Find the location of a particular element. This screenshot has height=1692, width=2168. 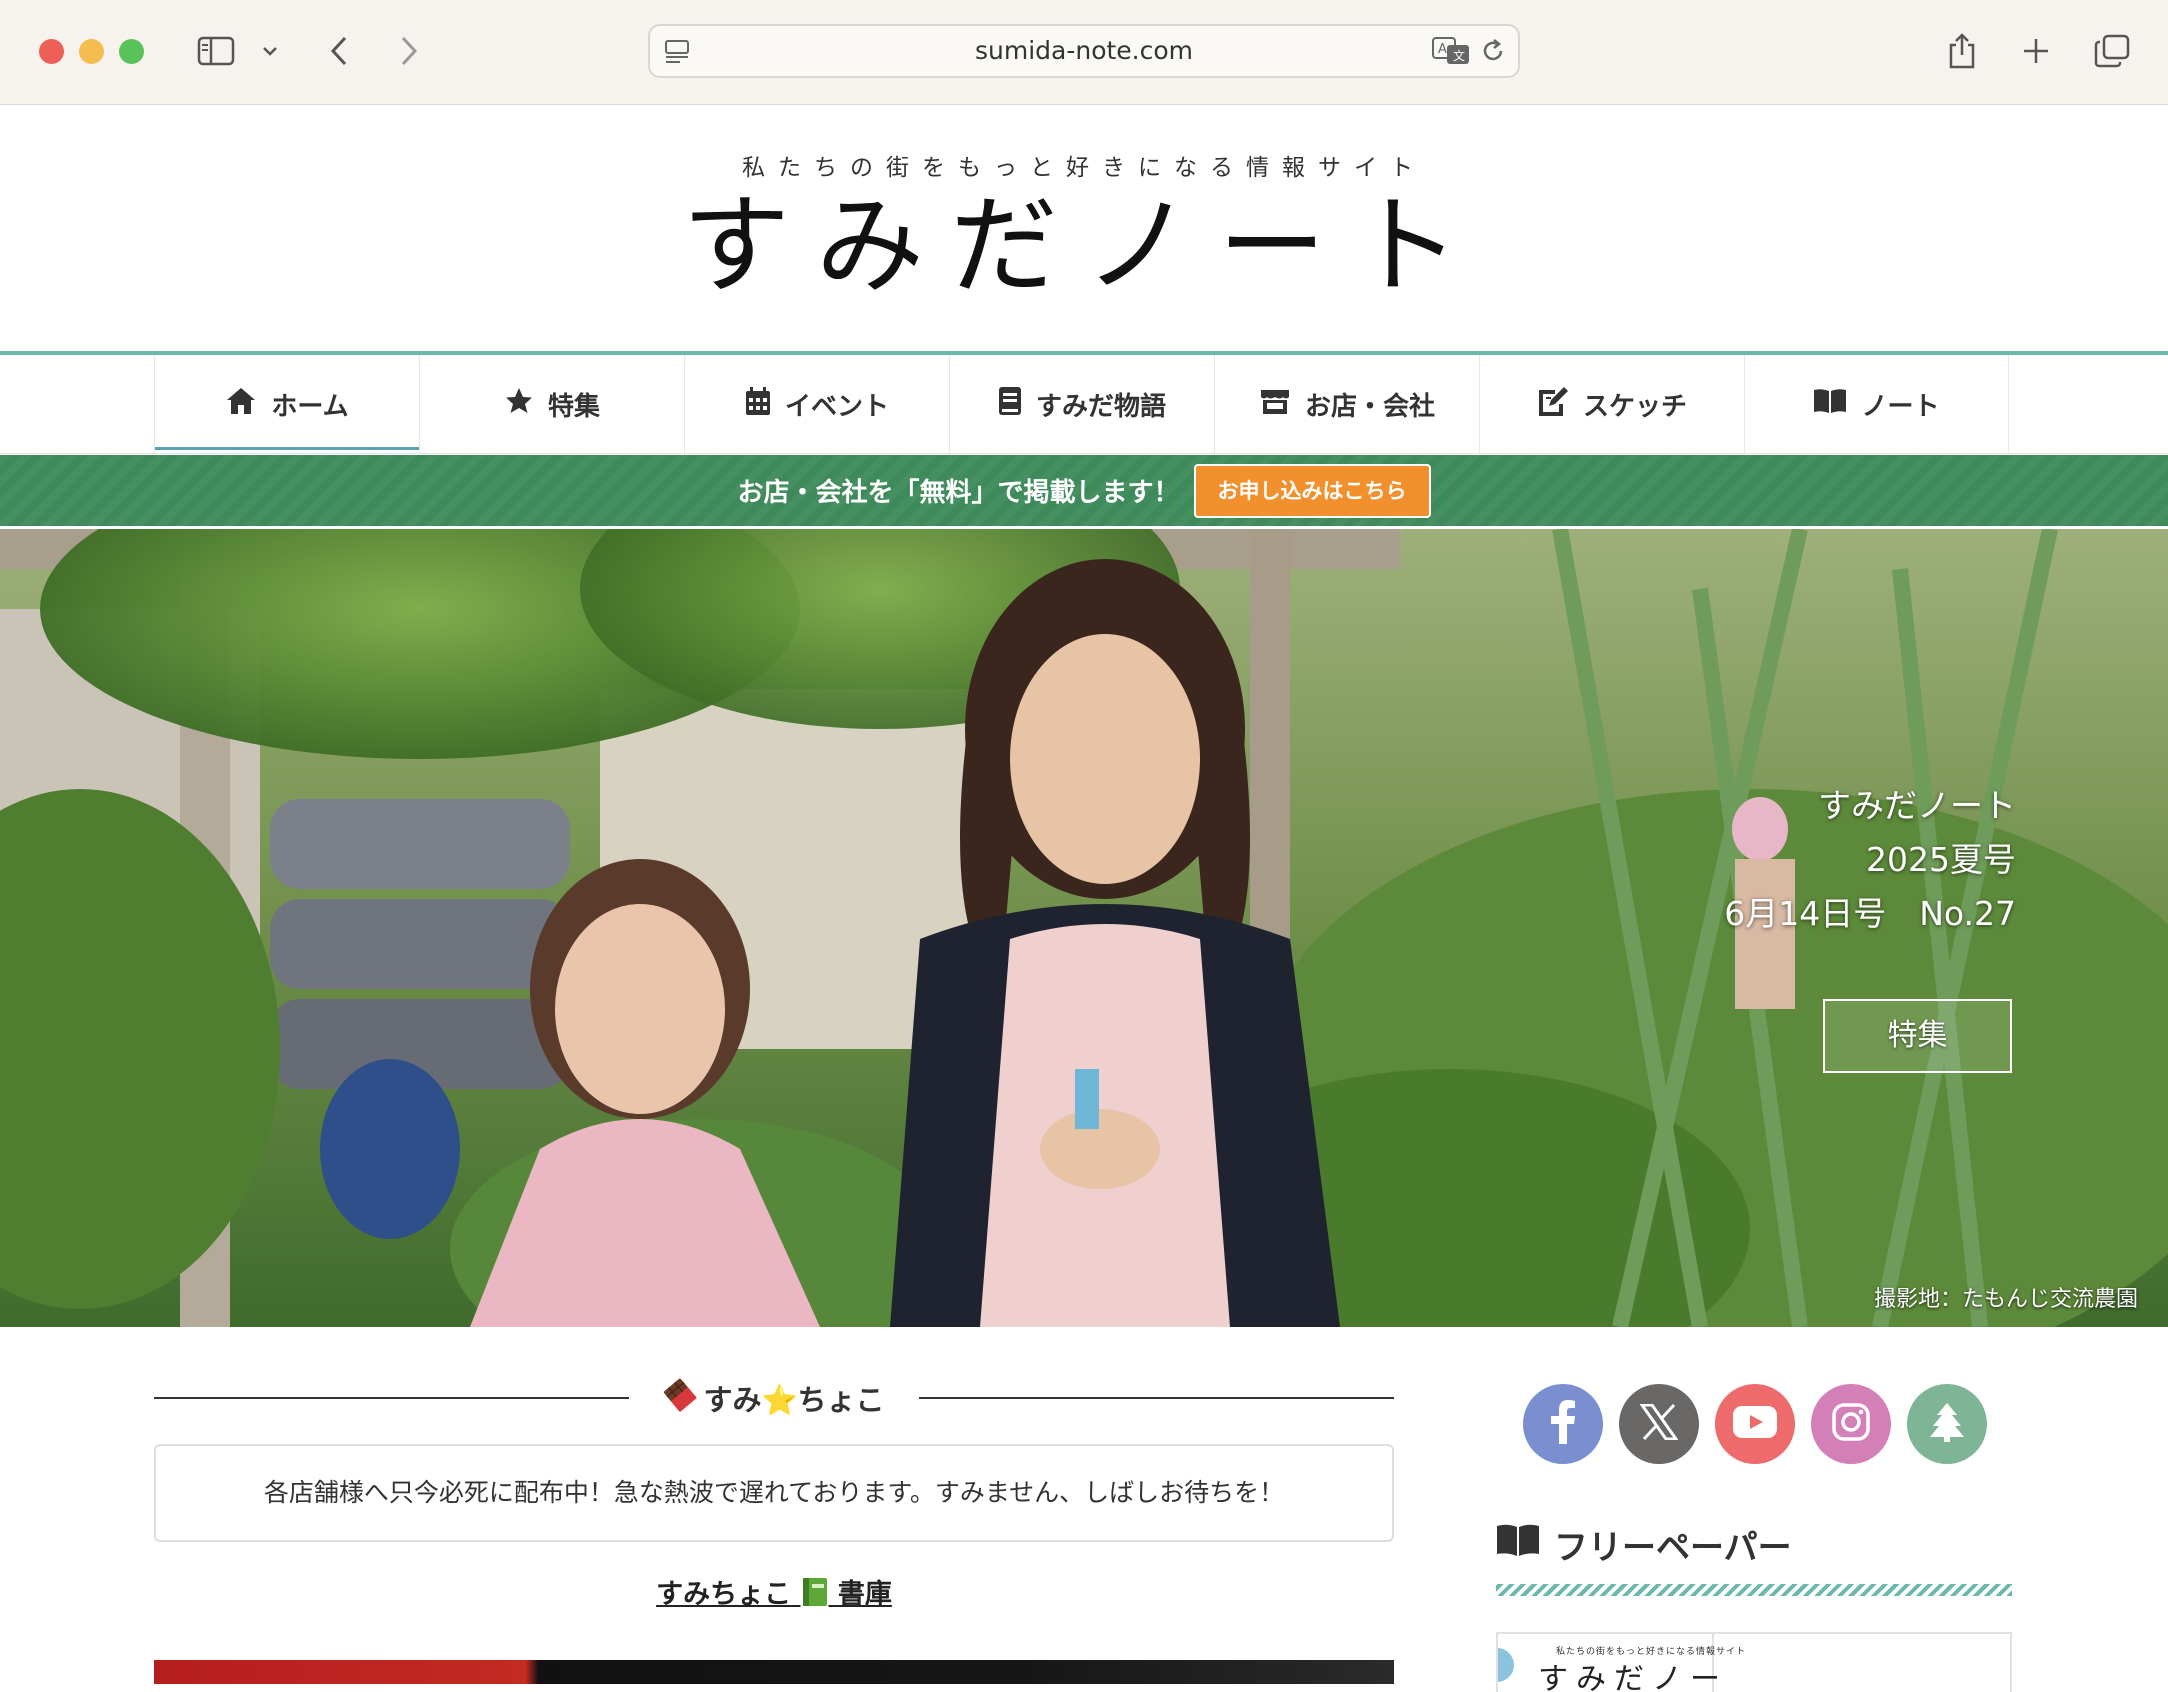

main-nav: ホーム 特集 イベント すみだ物語 お店・会社 スケッチ ノート is located at coordinates (1083, 404).